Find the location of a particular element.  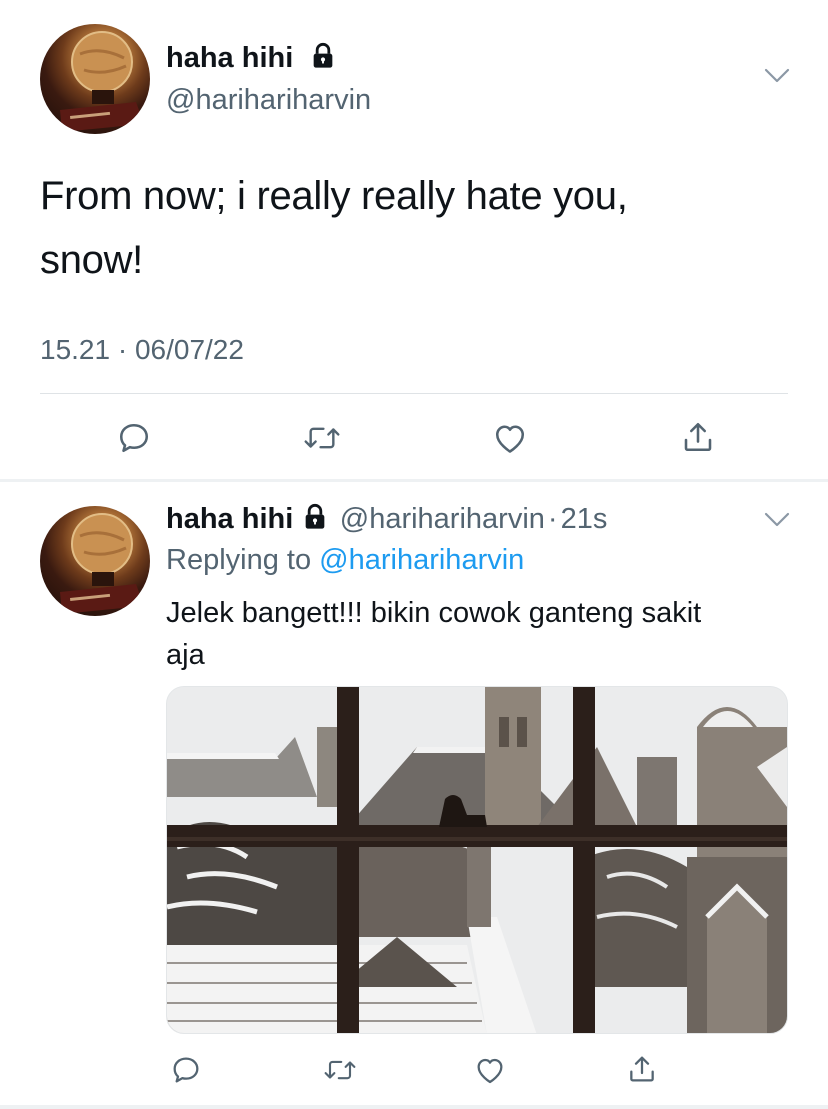

tweet-text-line: snow! is located at coordinates (91, 260).